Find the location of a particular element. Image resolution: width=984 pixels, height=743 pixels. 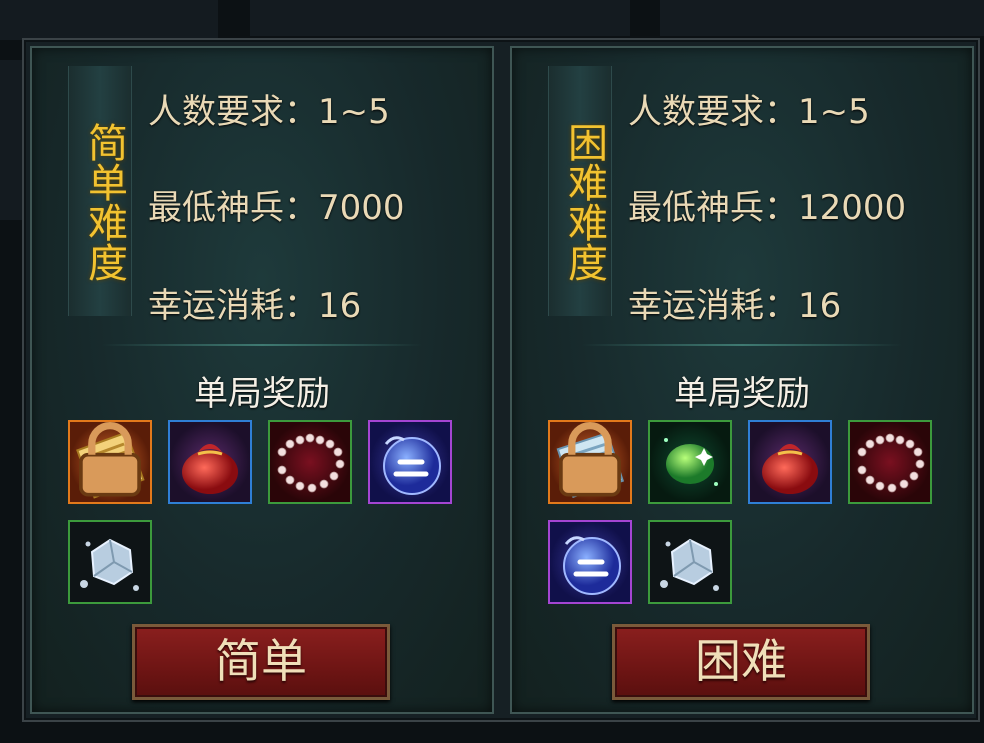

min-weapon-requirement: 最低神兵：7000 is located at coordinates (276, 208).